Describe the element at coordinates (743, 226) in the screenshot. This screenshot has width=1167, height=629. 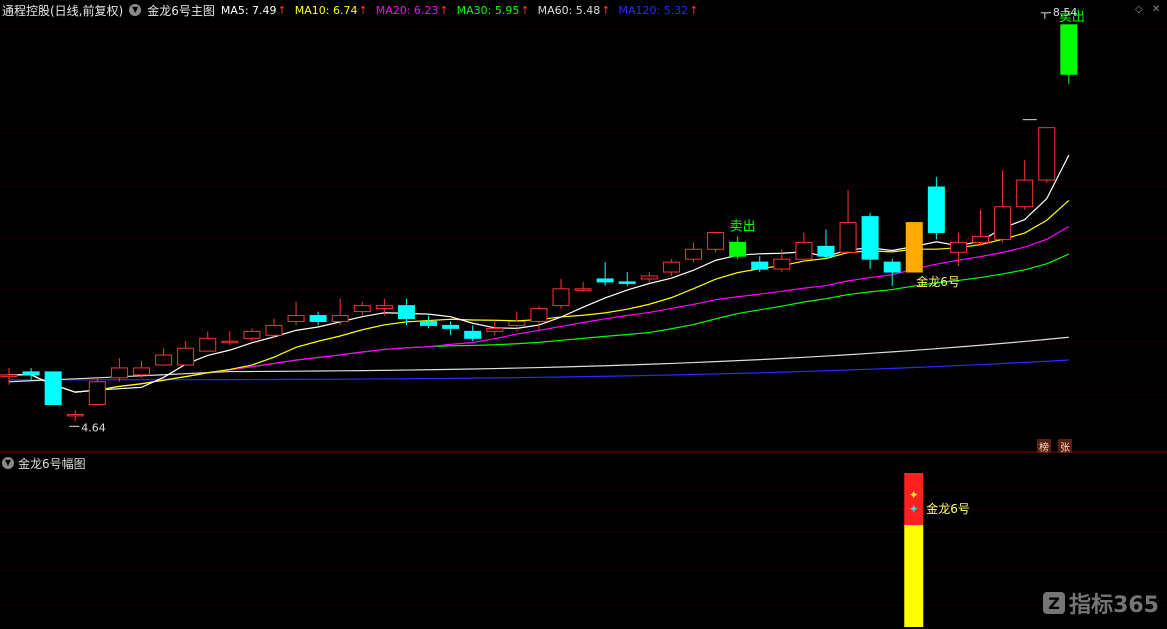
I see `sell-label: 卖出` at that location.